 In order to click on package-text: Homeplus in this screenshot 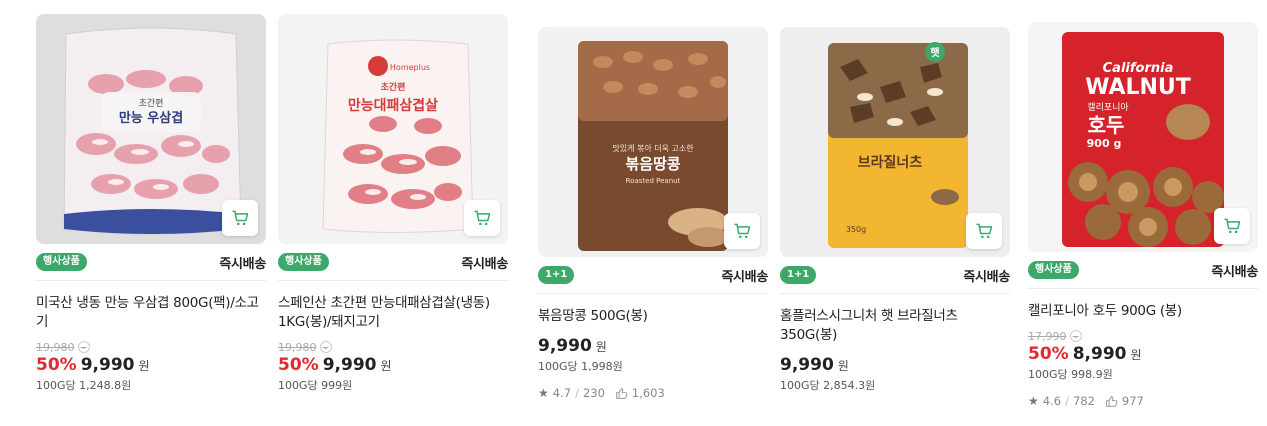, I will do `click(410, 67)`.